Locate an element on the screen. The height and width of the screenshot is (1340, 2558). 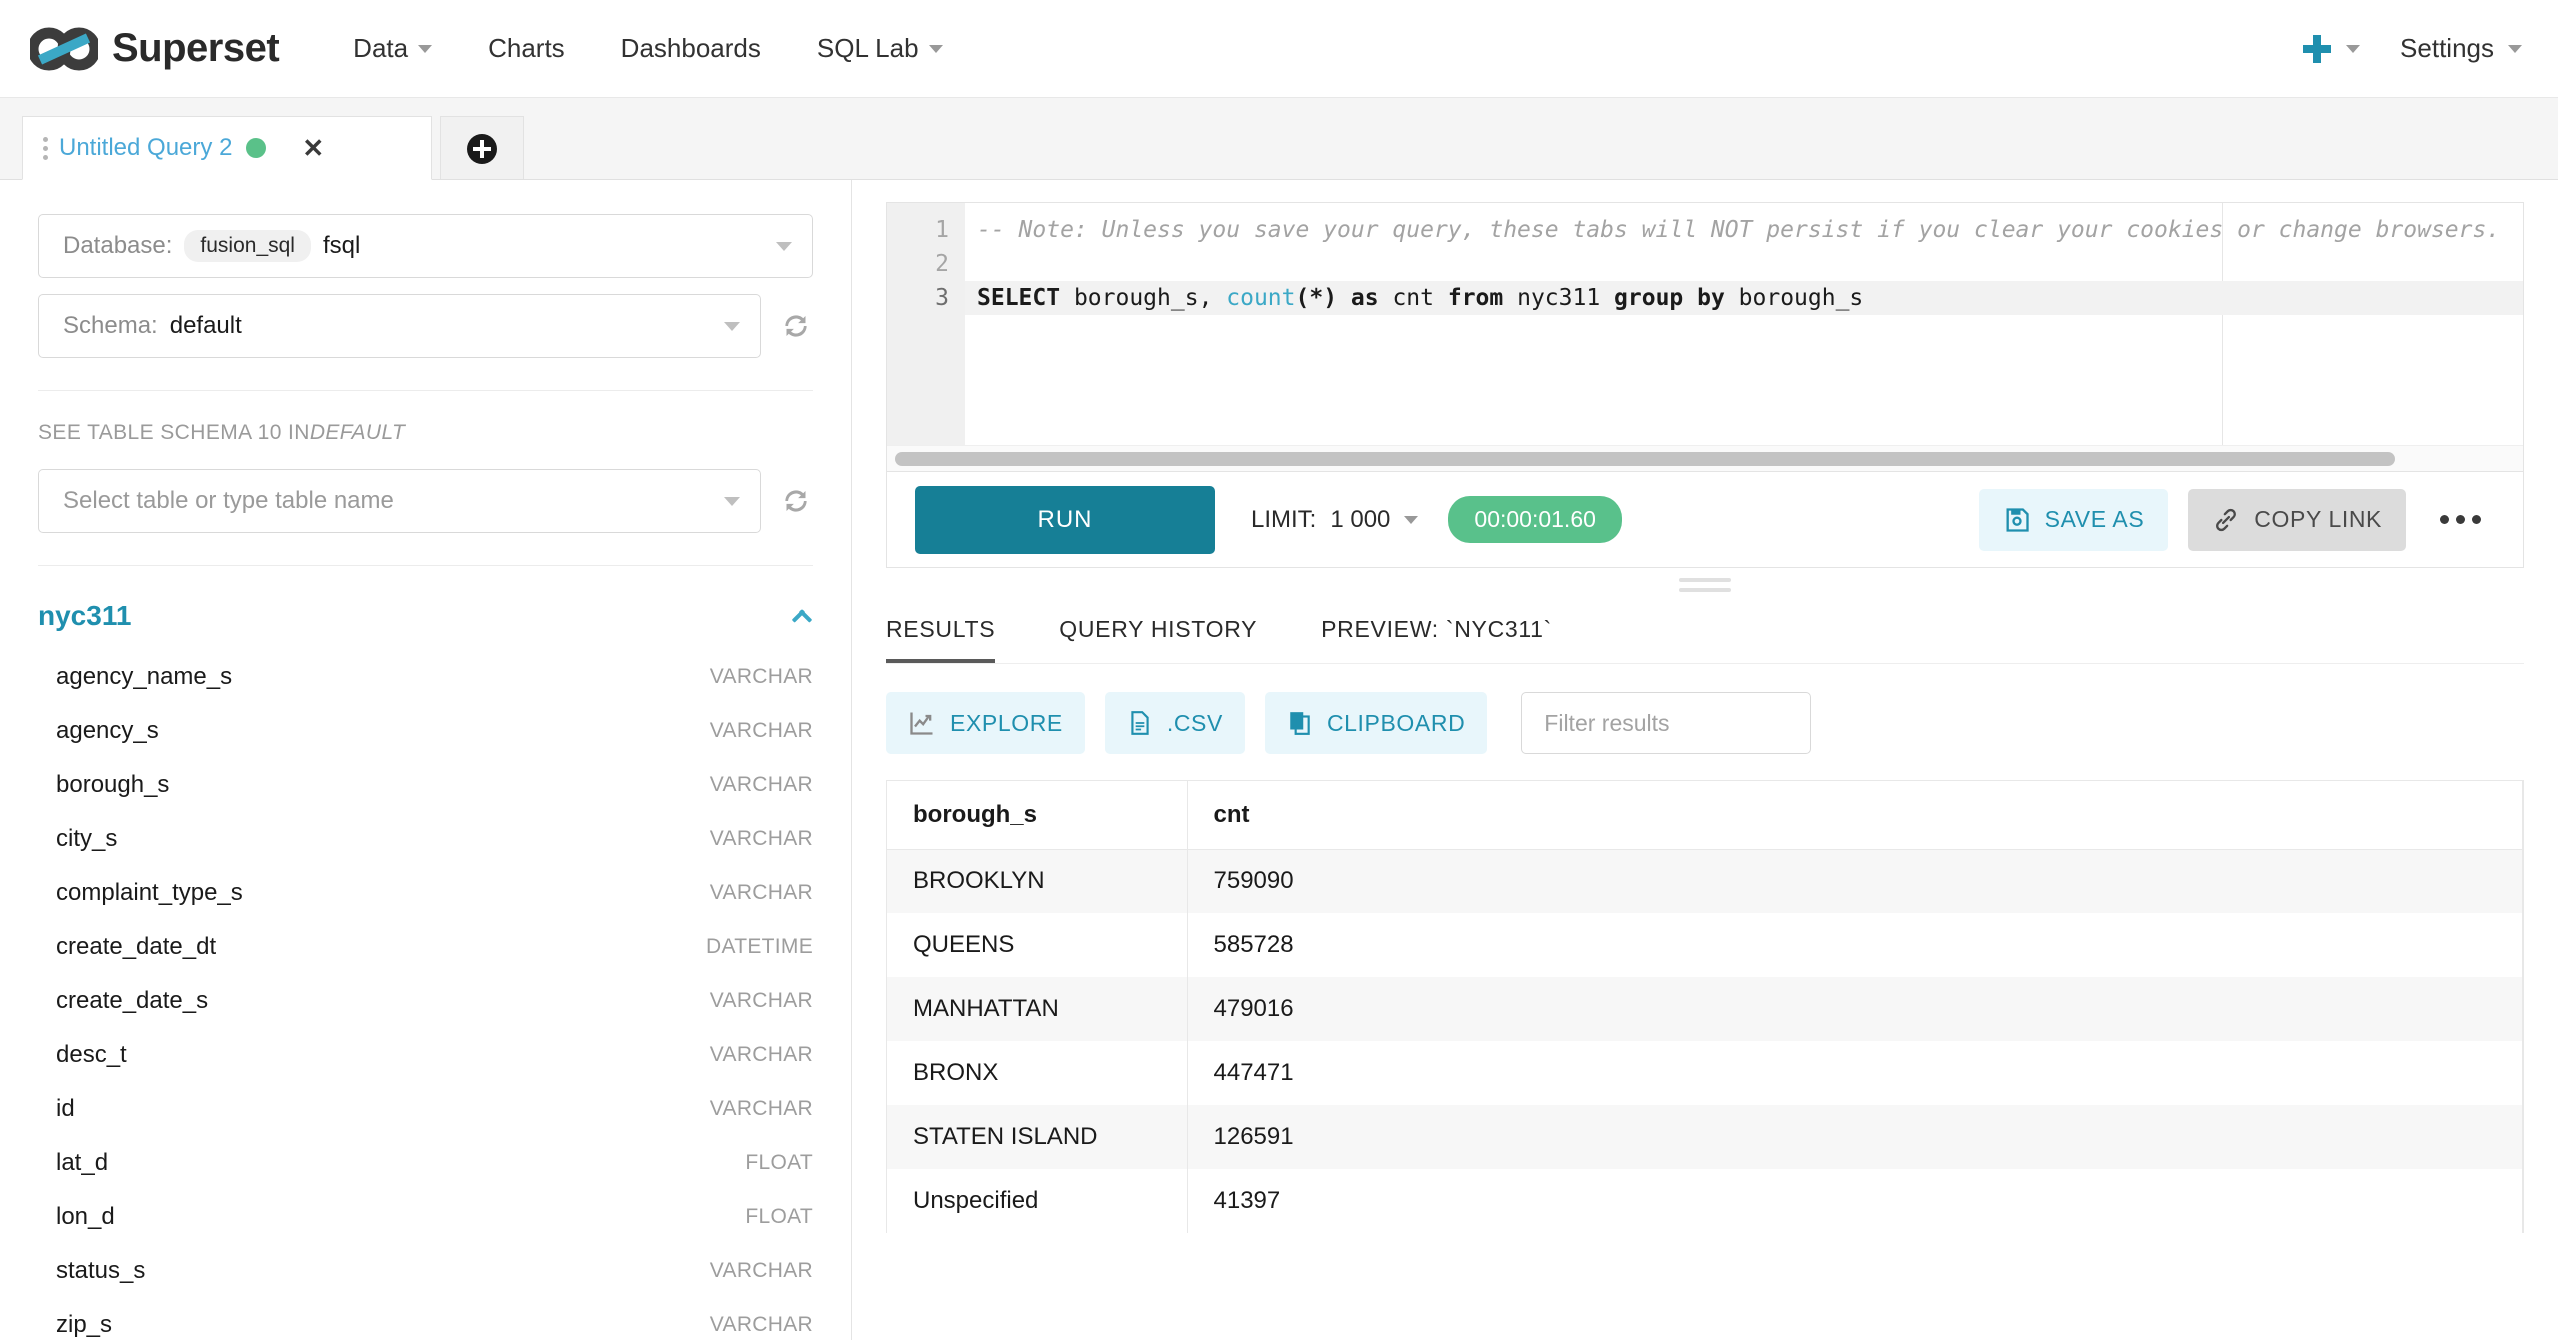
list-item: complaint_type_s VARCHAR is located at coordinates (425, 893).